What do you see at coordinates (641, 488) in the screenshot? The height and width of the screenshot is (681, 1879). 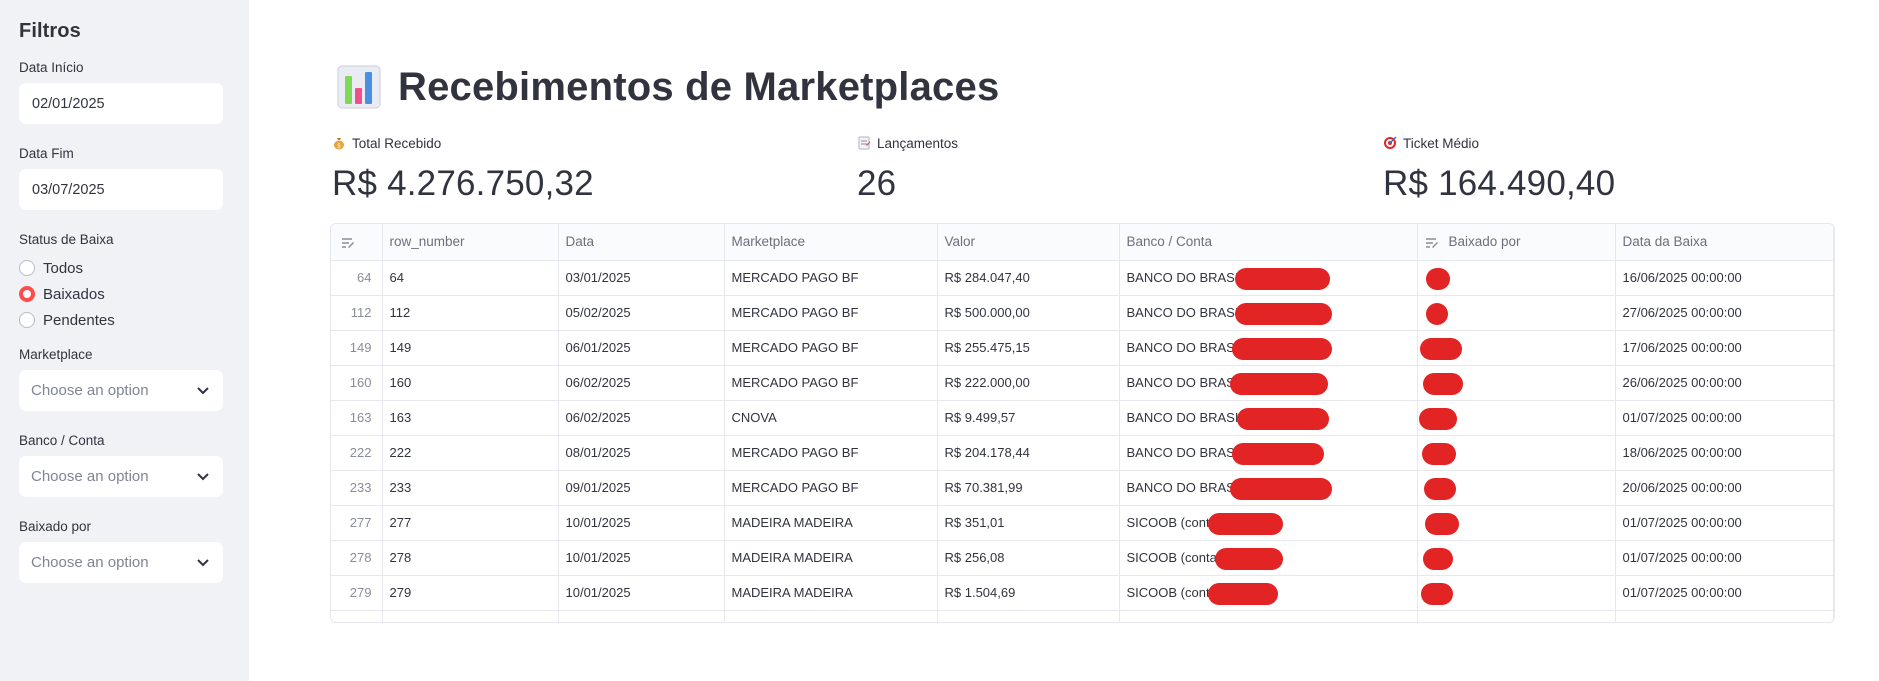 I see `date-cell: 09/01/2025` at bounding box center [641, 488].